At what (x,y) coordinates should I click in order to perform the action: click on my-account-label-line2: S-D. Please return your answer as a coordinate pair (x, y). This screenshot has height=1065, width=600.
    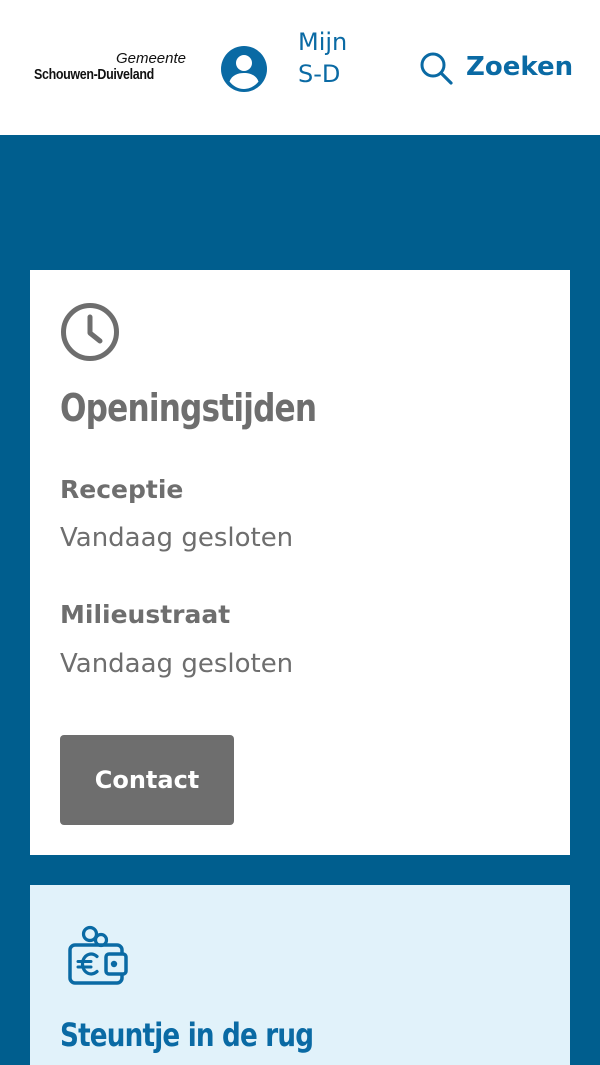
    Looking at the image, I should click on (319, 74).